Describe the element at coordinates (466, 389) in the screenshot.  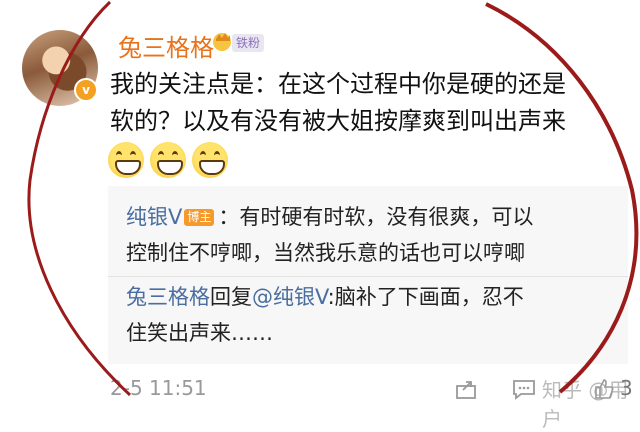
I see `share-icon` at that location.